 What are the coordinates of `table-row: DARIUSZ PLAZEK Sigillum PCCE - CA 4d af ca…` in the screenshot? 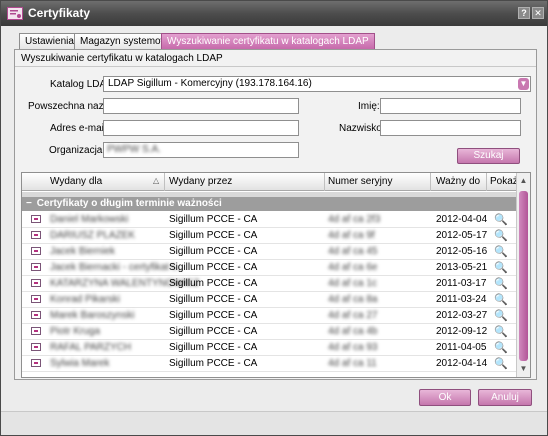 It's located at (269, 236).